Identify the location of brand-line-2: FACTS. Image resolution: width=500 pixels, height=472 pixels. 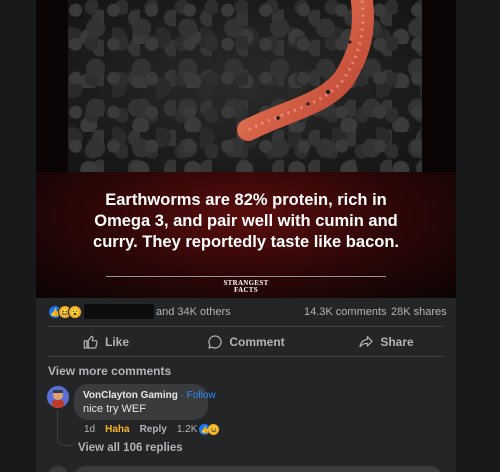
(246, 290).